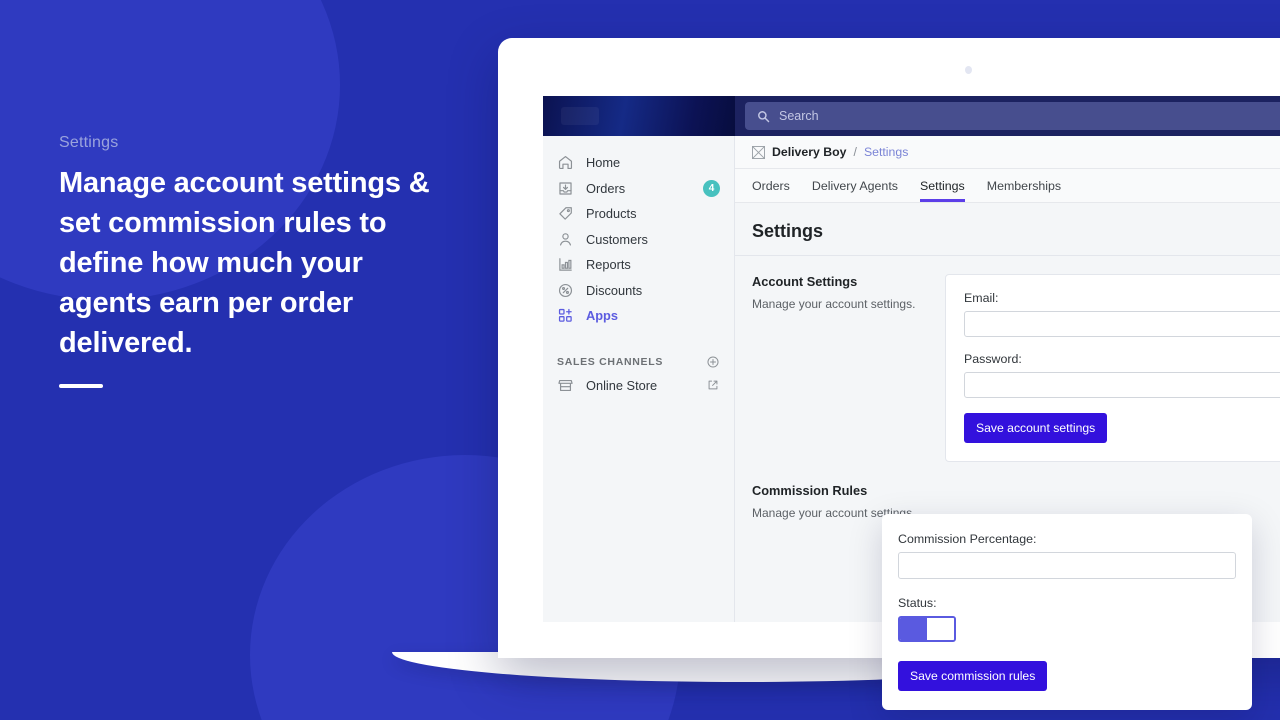 This screenshot has height=720, width=1280. What do you see at coordinates (809, 152) in the screenshot?
I see `breadcrumb-app: Delivery Boy` at bounding box center [809, 152].